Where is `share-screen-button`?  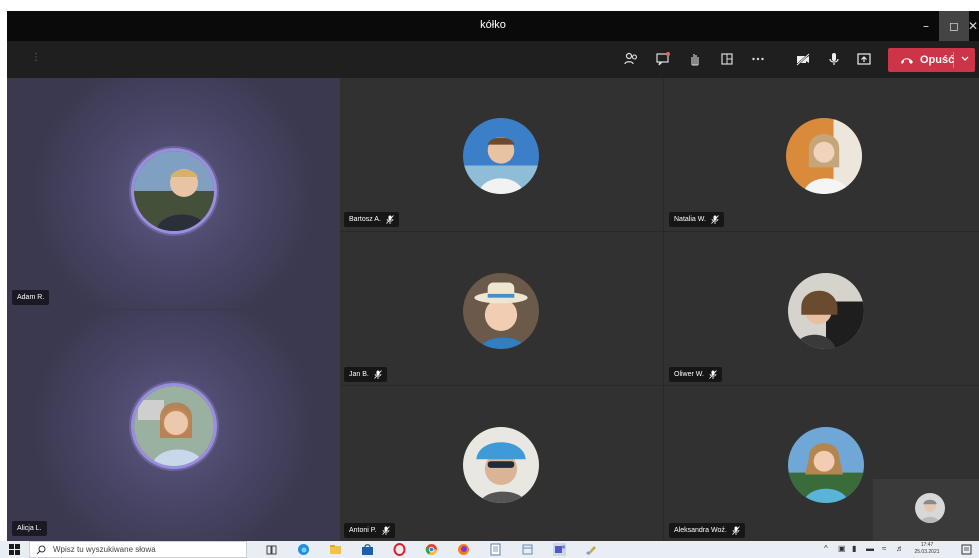 share-screen-button is located at coordinates (864, 59).